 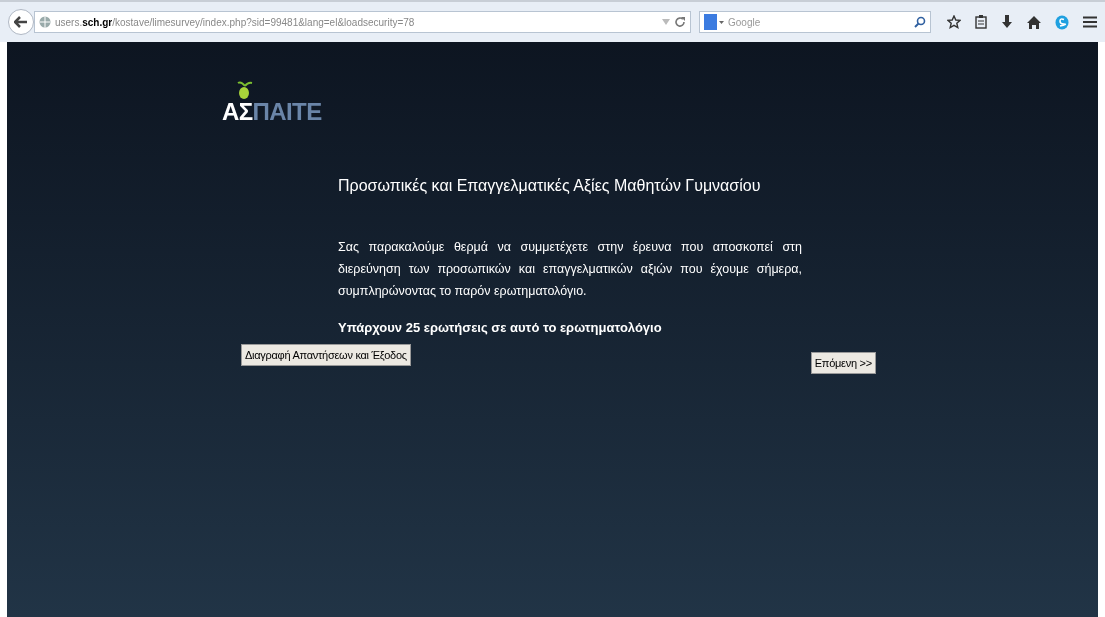 I want to click on back-arrow-icon, so click(x=21, y=22).